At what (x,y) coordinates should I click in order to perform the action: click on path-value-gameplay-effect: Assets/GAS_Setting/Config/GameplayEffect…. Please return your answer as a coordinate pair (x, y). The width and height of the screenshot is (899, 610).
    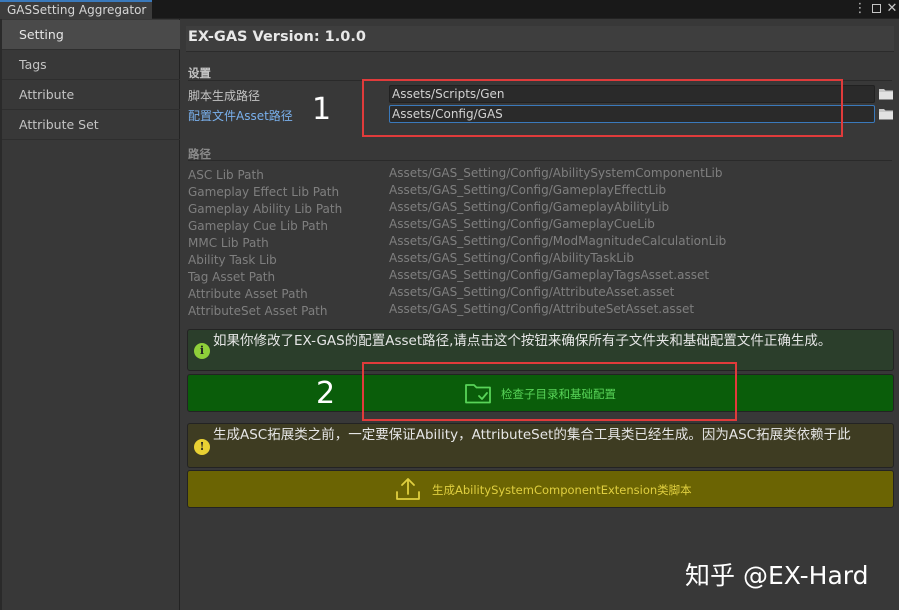
    Looking at the image, I should click on (528, 190).